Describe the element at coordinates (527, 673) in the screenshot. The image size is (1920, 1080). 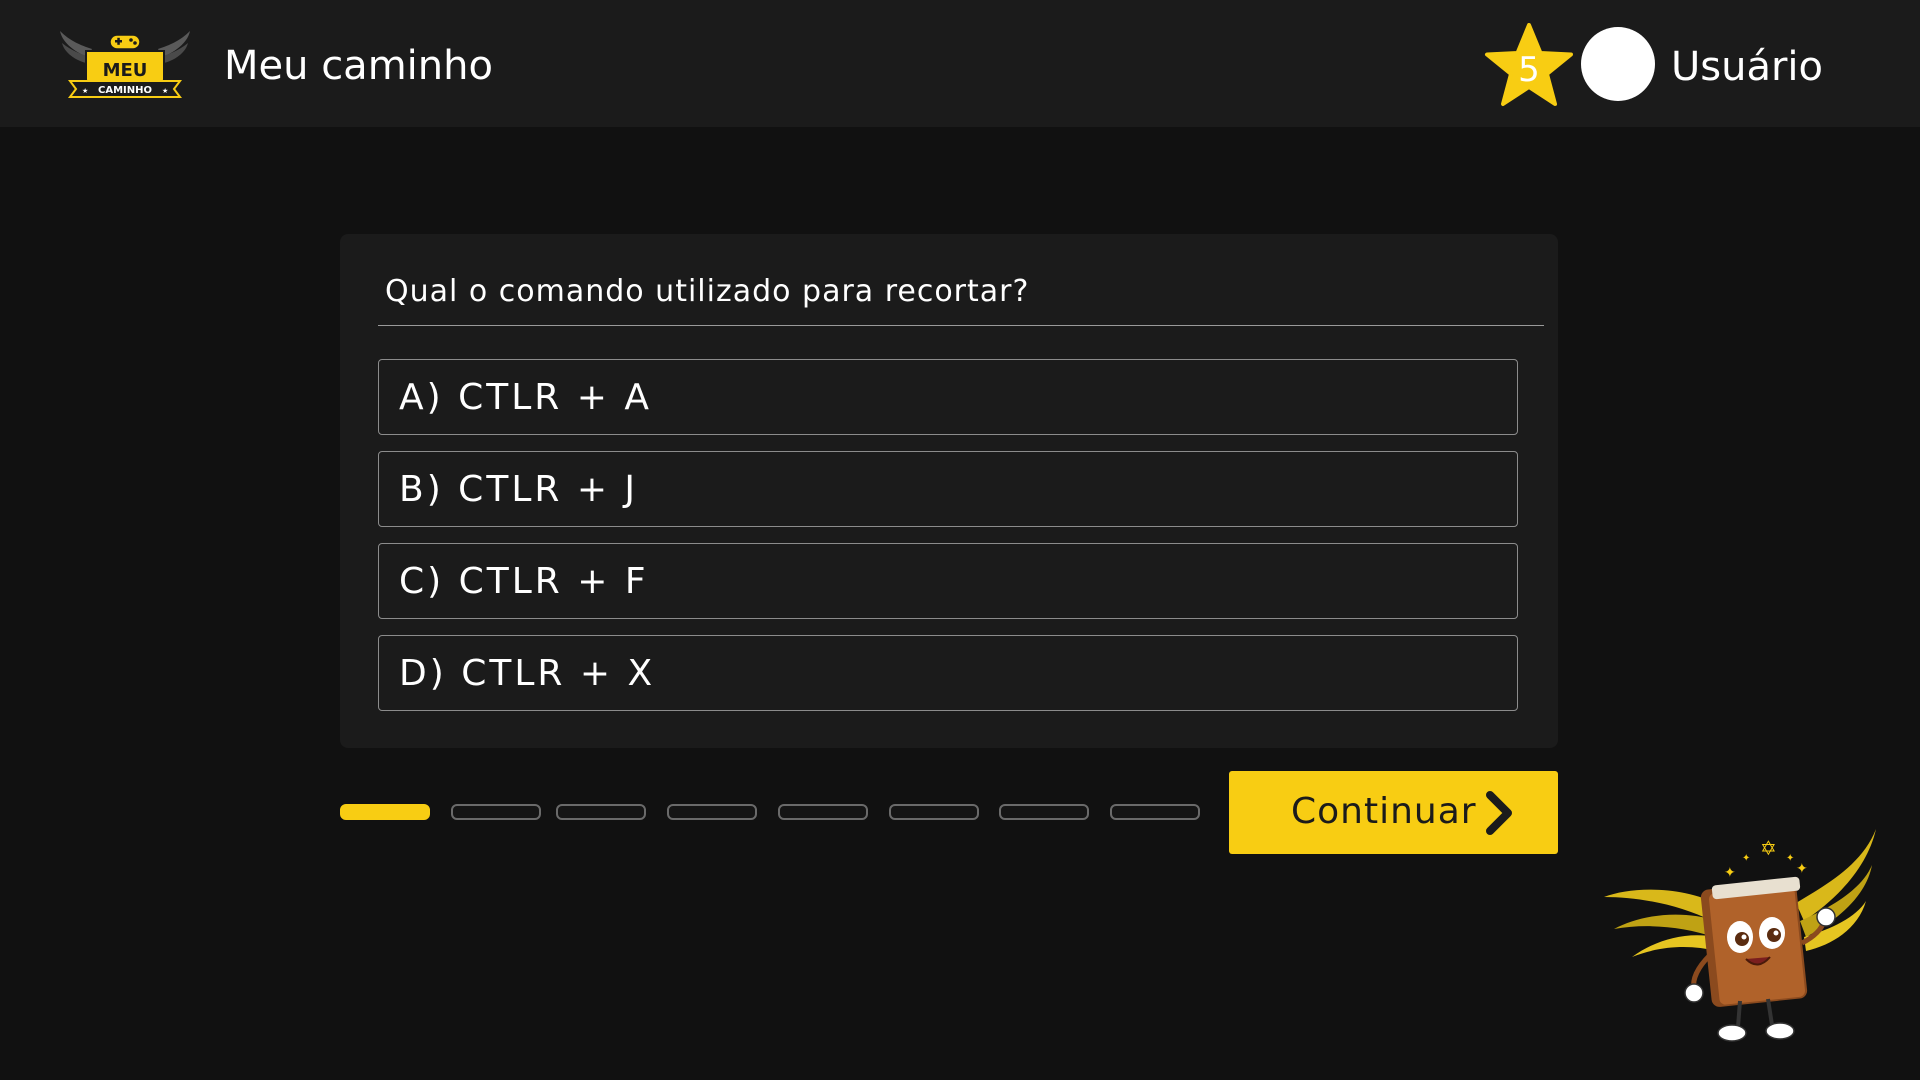
I see `answer-option-label: D) CTLR + X` at that location.